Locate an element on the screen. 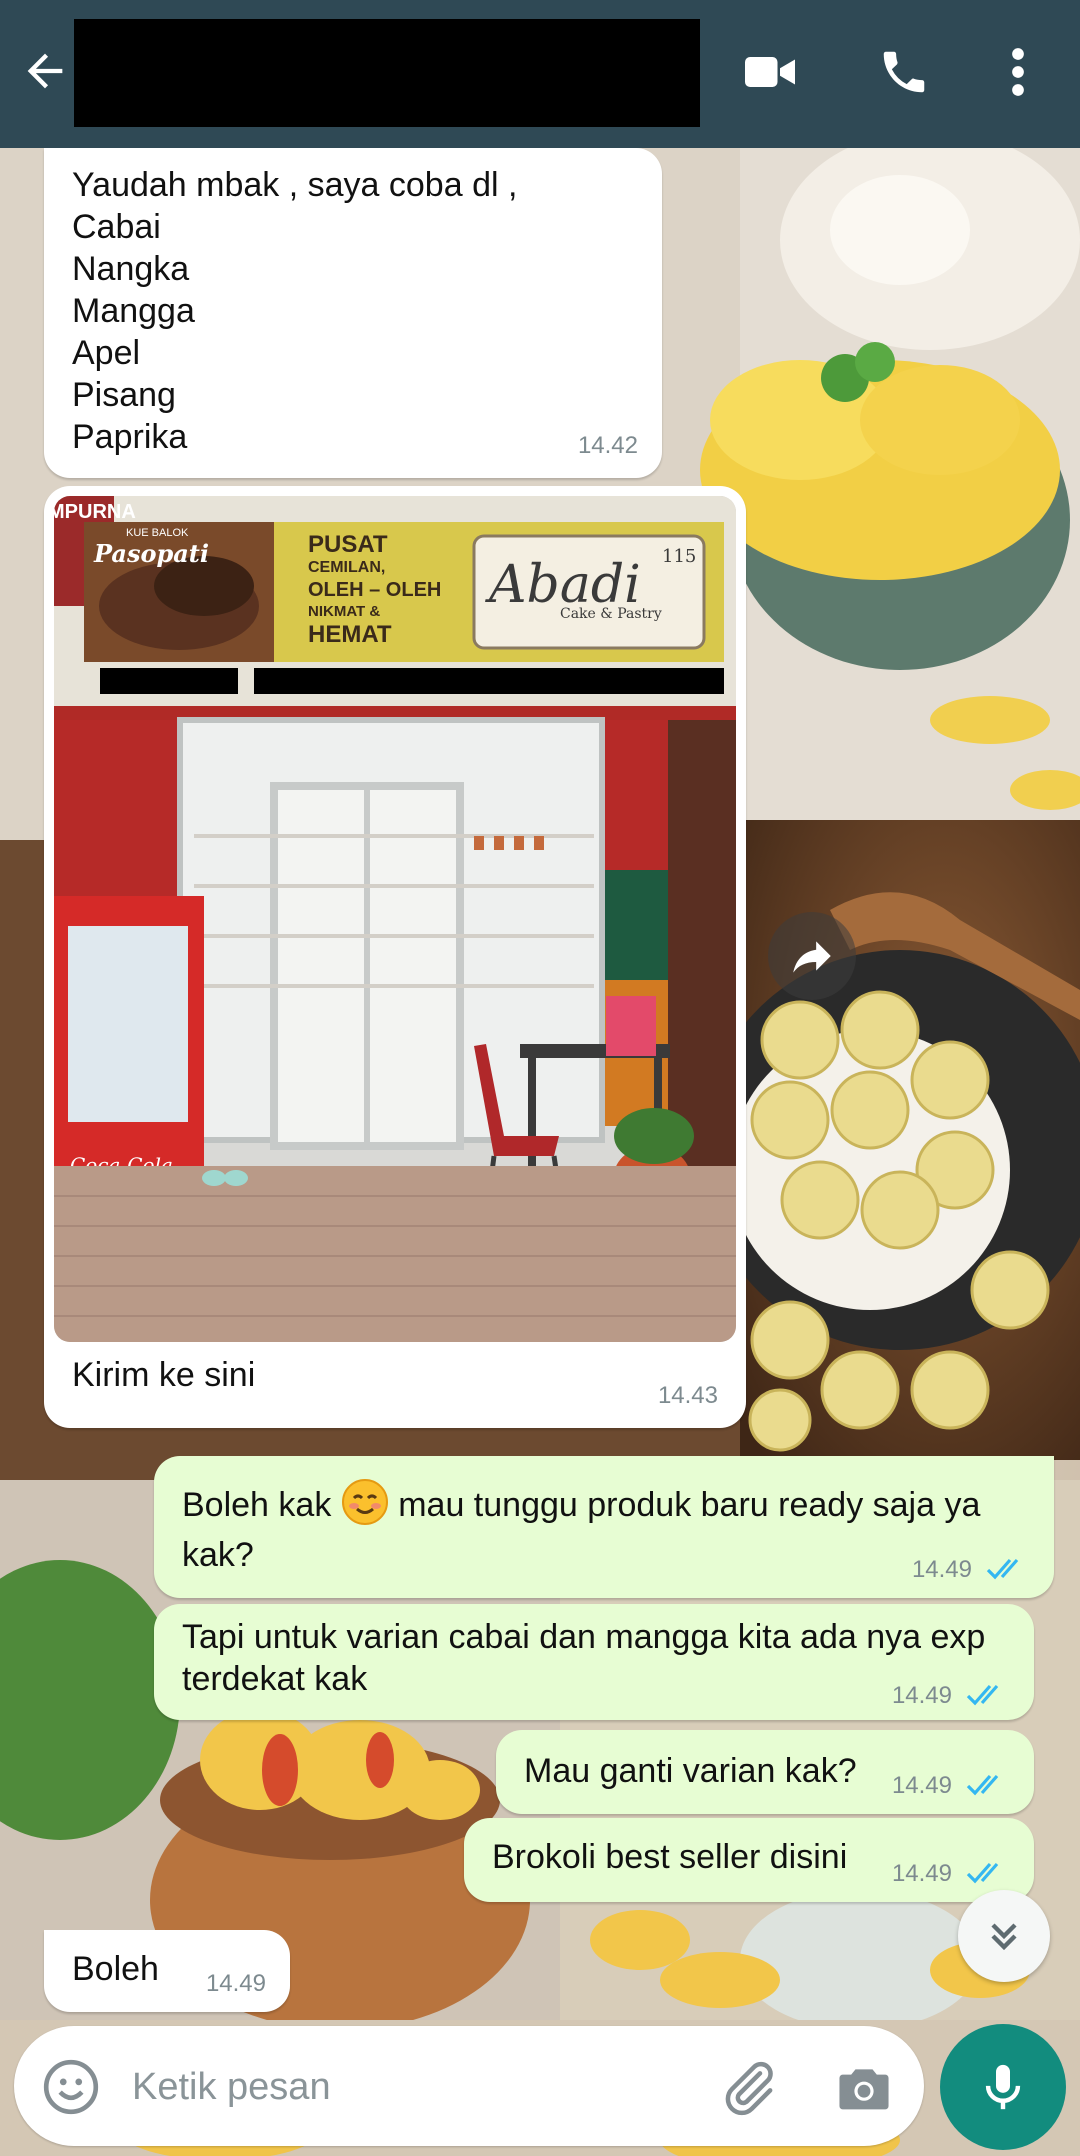 The width and height of the screenshot is (1080, 2156). outgoing-message: Brokoli best seller disini 14.49 is located at coordinates (749, 1860).